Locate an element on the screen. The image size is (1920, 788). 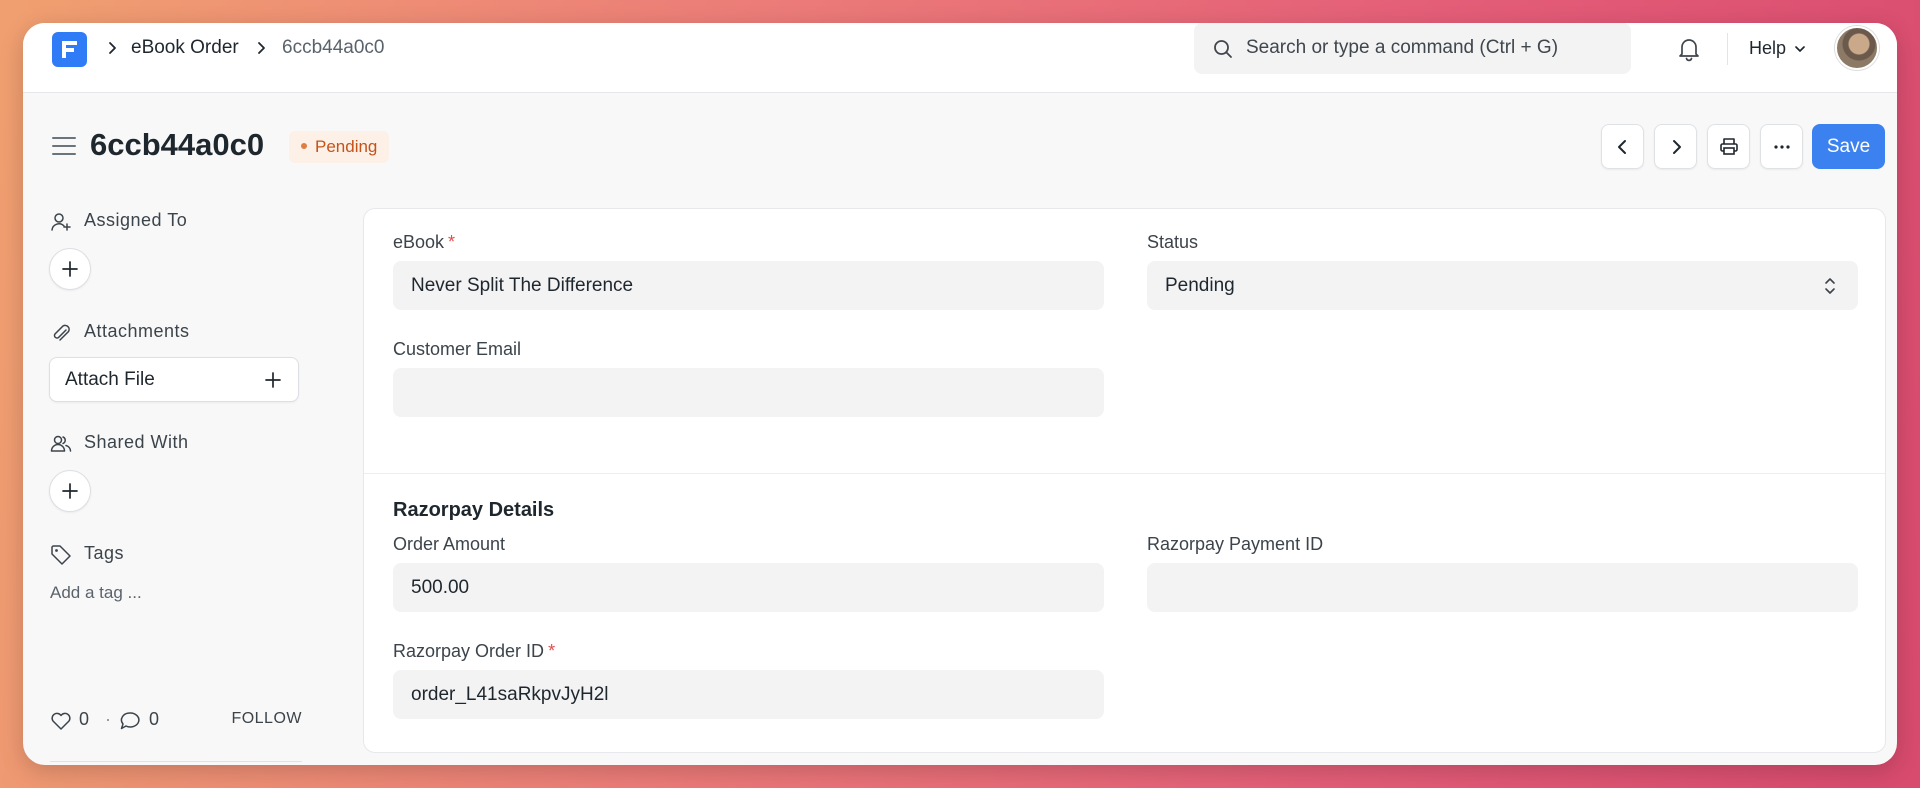
print-button is located at coordinates (1728, 146).